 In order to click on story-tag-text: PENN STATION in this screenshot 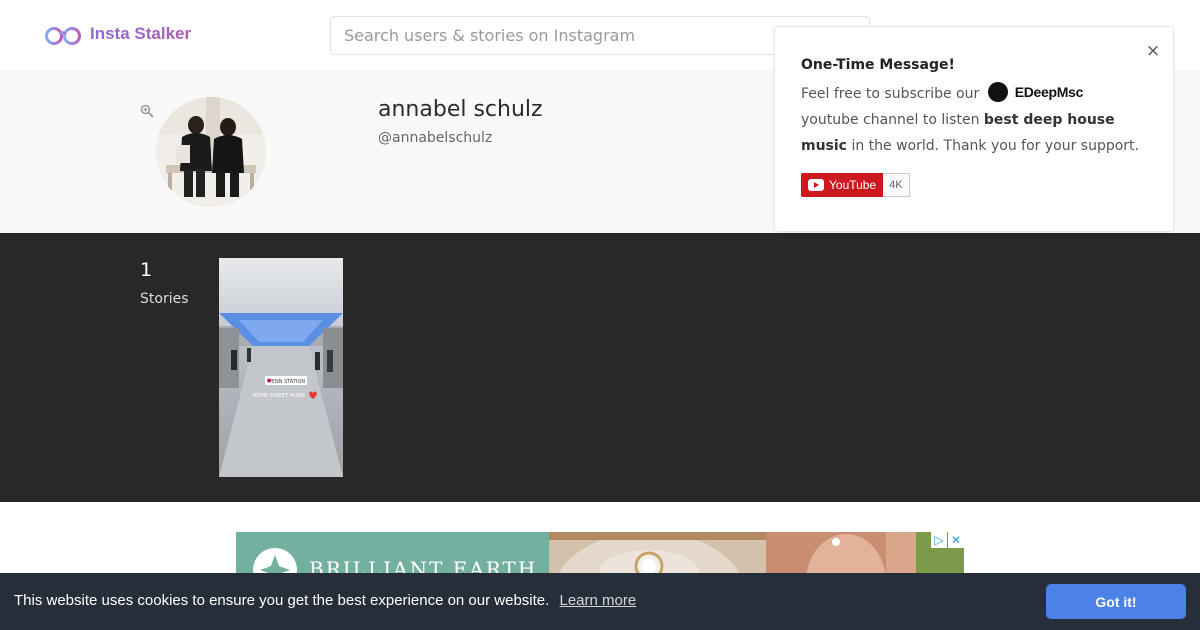, I will do `click(287, 382)`.